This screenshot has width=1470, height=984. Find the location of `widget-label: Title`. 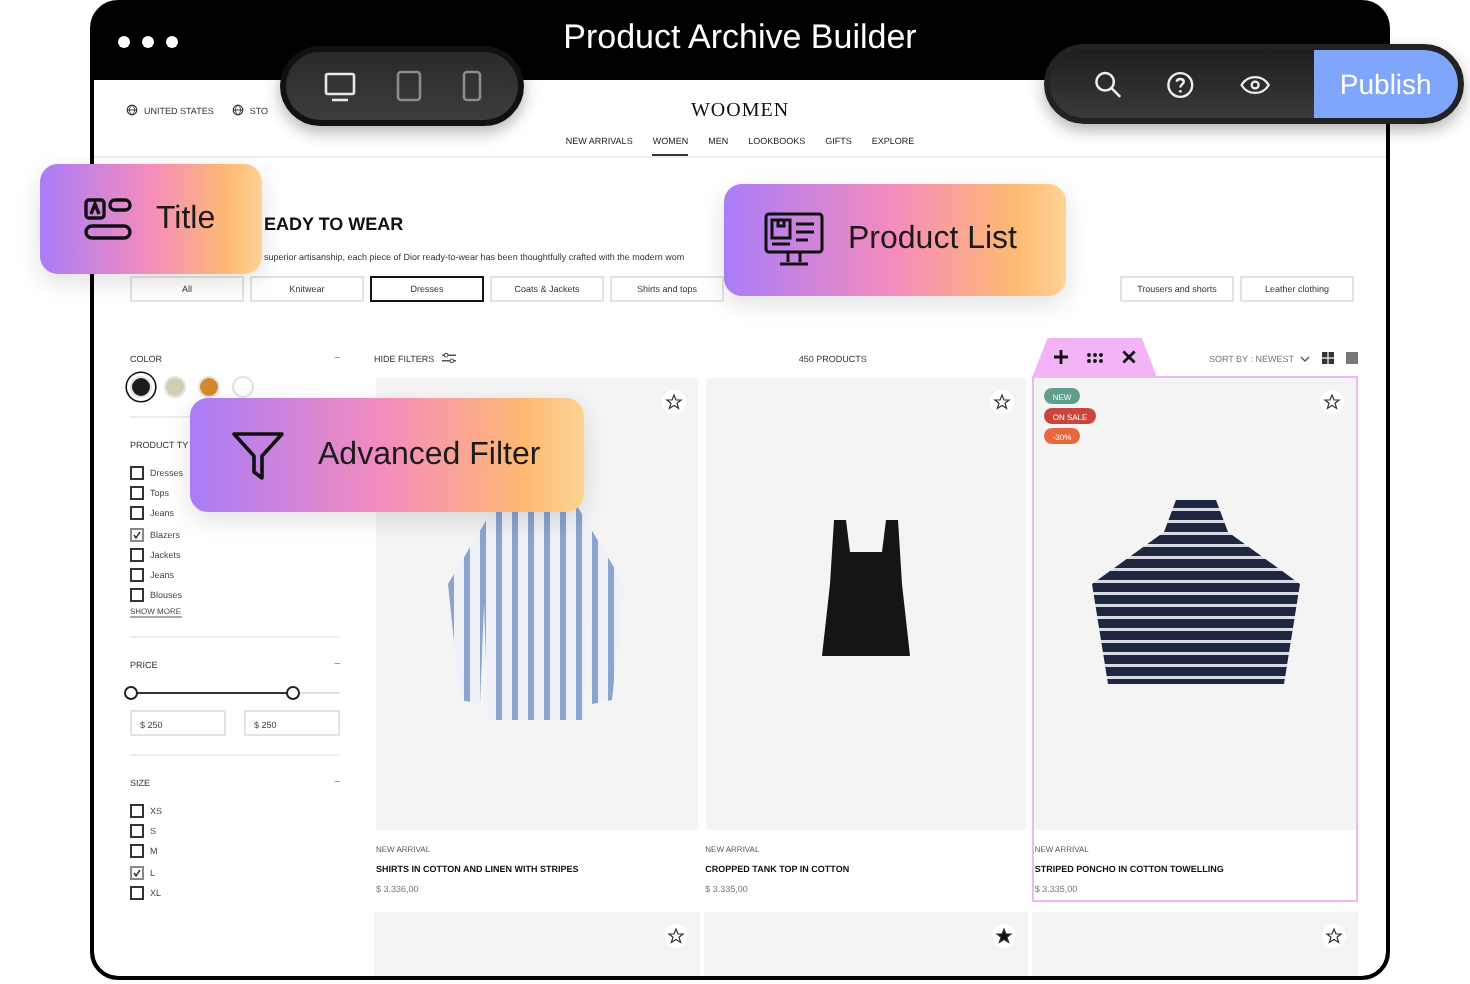

widget-label: Title is located at coordinates (151, 219).